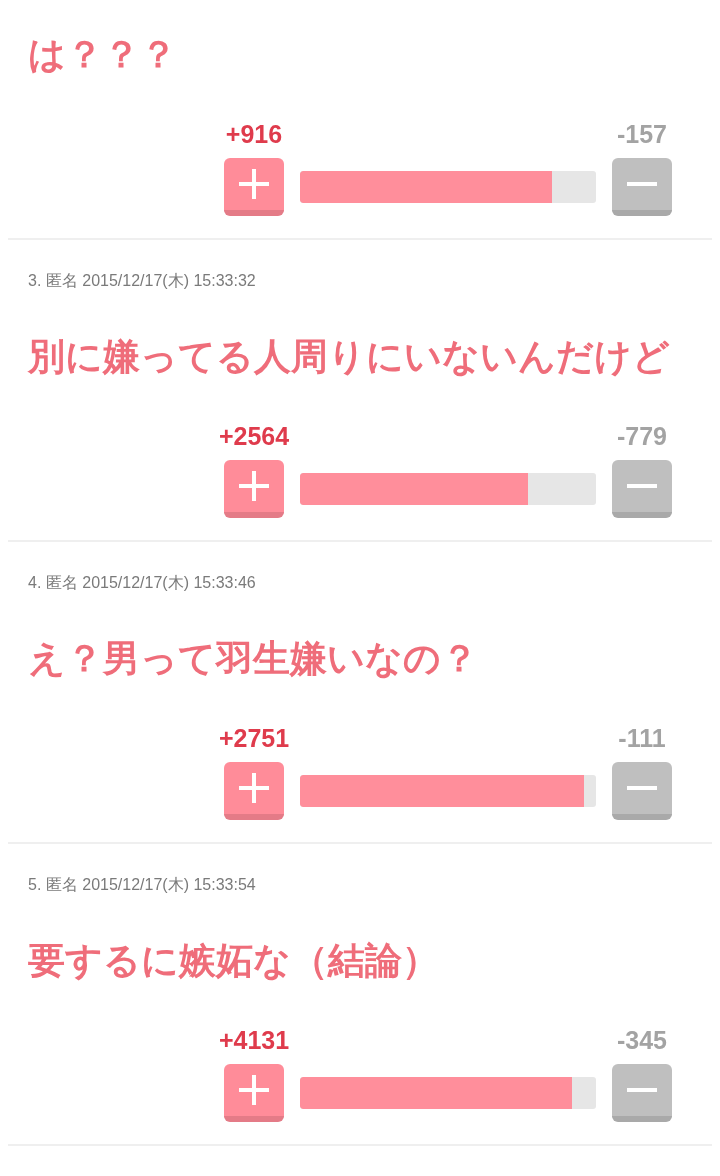 This screenshot has width=720, height=1176. What do you see at coordinates (103, 55) in the screenshot?
I see `comment-text: は？？？` at bounding box center [103, 55].